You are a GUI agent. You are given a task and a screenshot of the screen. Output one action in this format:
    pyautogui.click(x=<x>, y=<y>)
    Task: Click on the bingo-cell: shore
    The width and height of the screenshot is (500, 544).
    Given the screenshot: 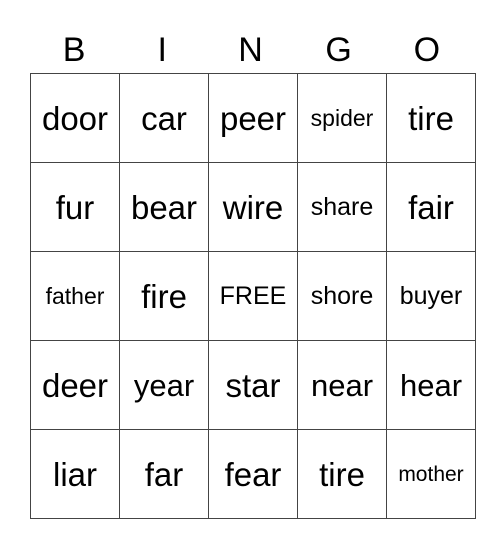 What is the action you would take?
    pyautogui.click(x=342, y=296)
    